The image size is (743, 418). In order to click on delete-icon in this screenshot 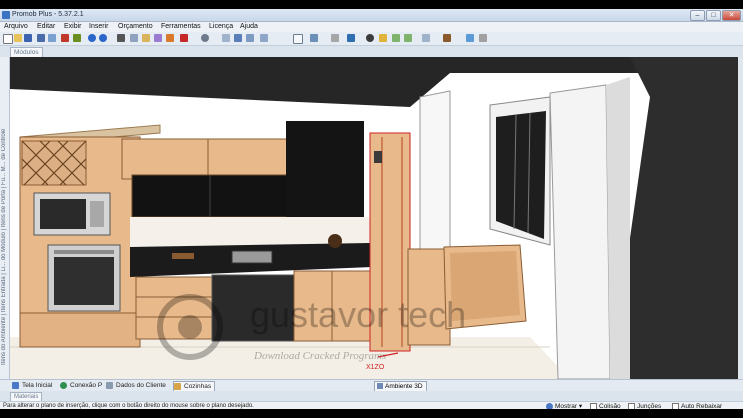, I will do `click(184, 38)`.